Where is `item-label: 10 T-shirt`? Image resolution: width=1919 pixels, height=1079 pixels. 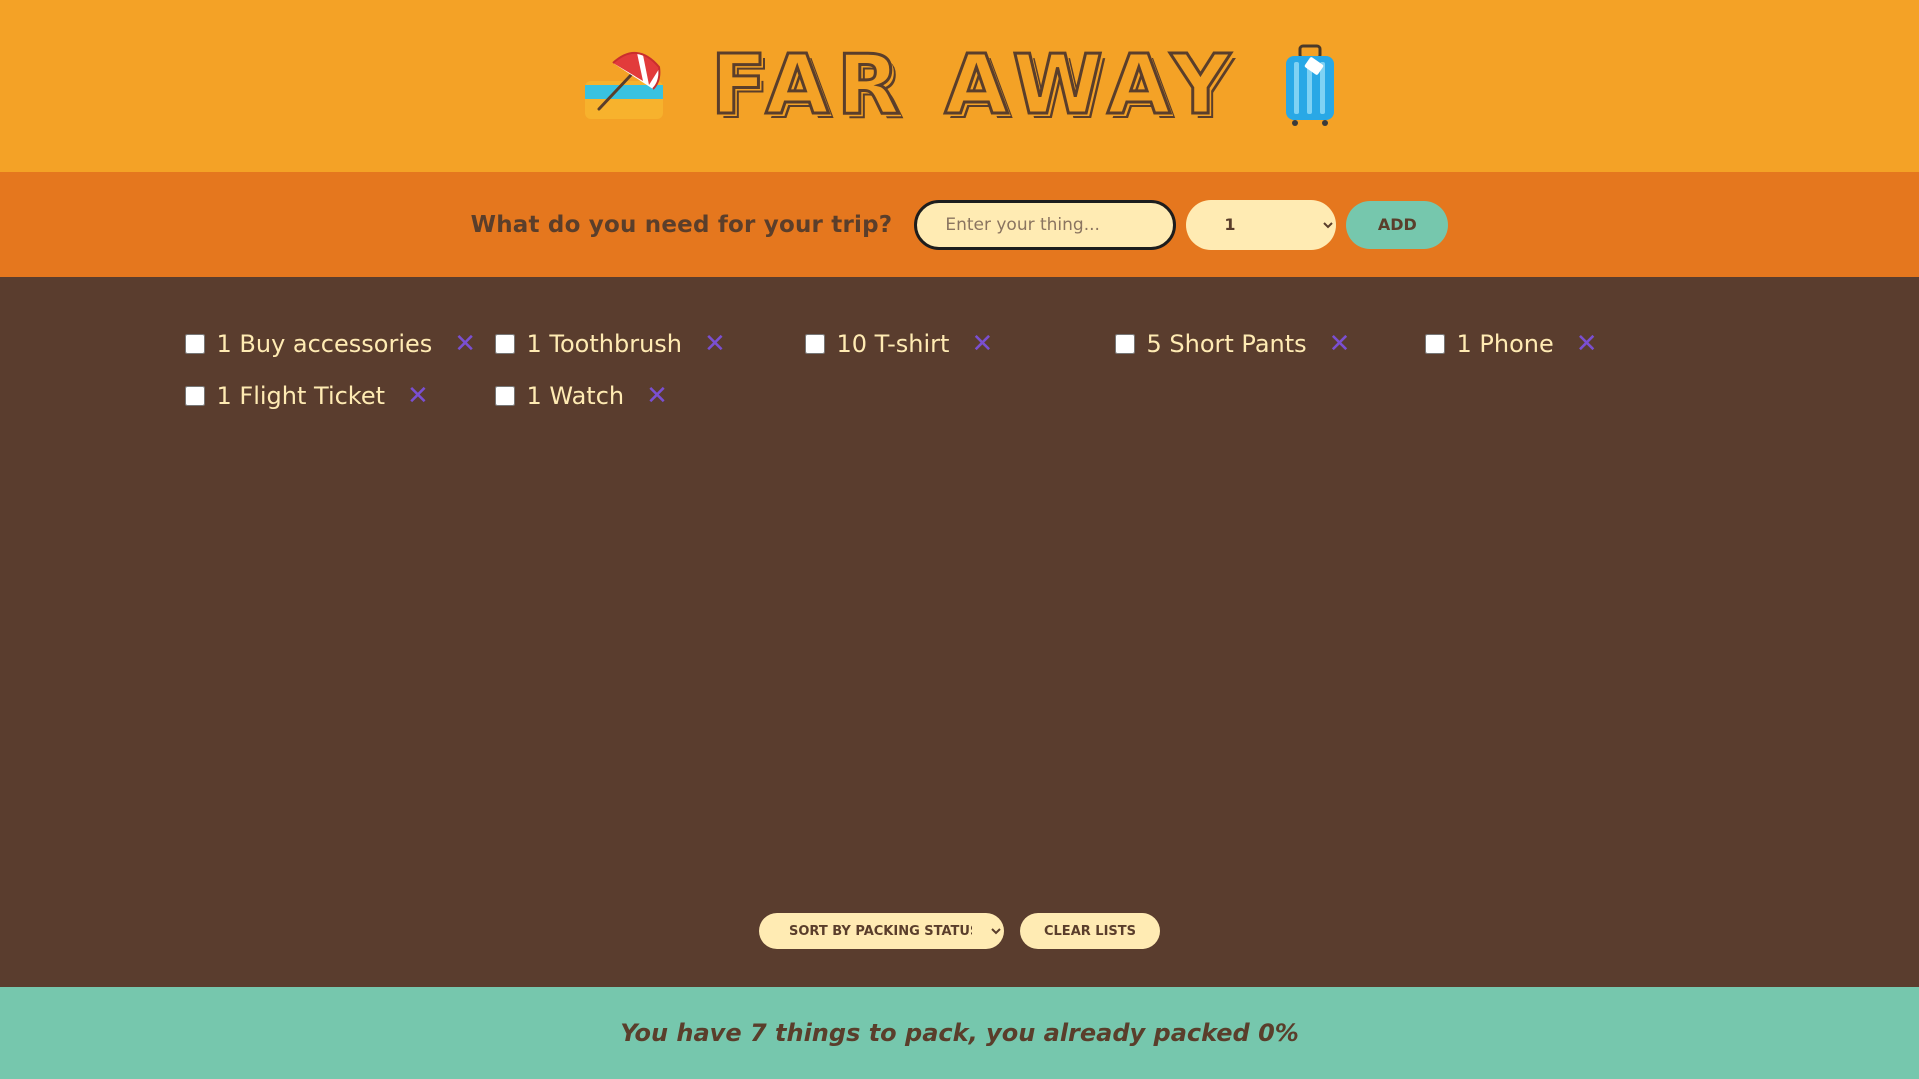 item-label: 10 T-shirt is located at coordinates (893, 344).